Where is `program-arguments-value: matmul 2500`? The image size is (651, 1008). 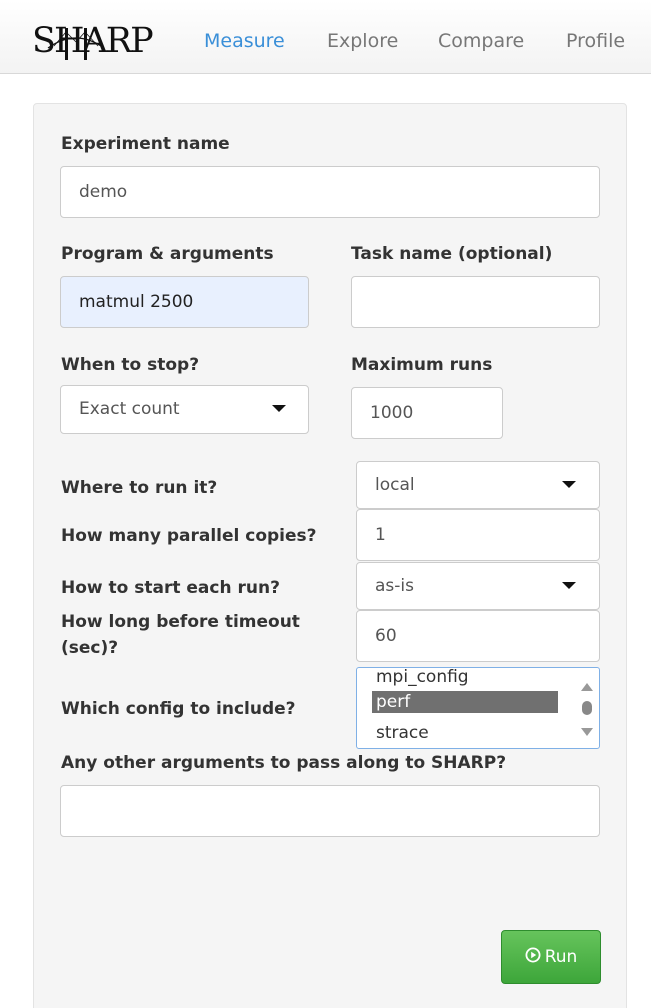 program-arguments-value: matmul 2500 is located at coordinates (136, 302).